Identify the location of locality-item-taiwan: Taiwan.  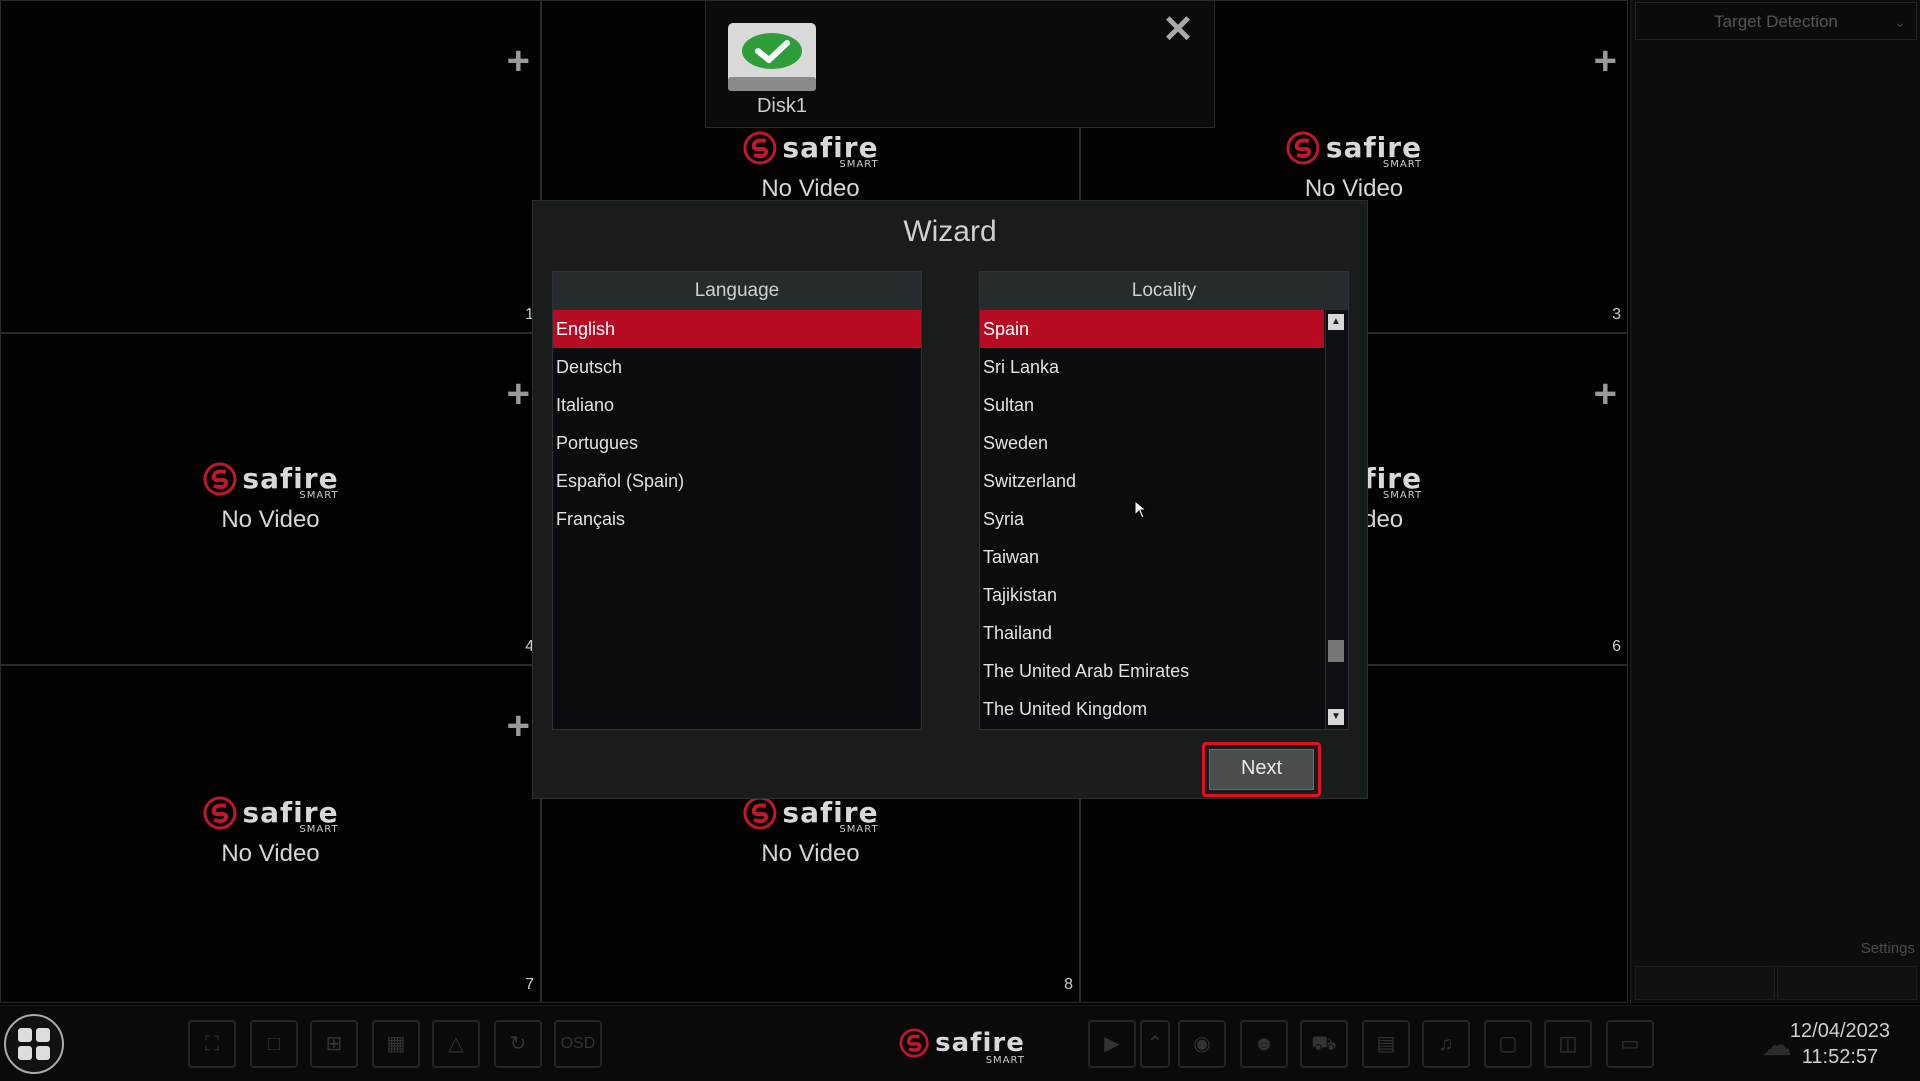
(1152, 557).